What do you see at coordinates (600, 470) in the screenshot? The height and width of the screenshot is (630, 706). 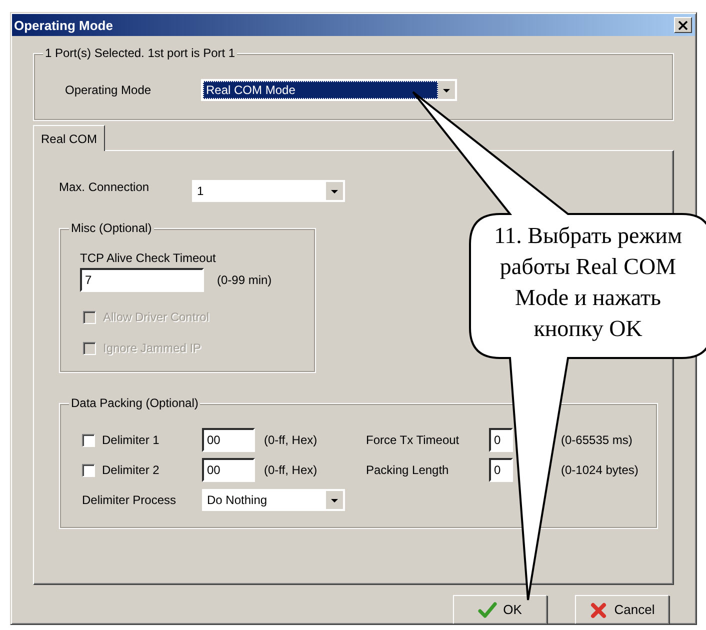 I see `range-hint: (0-1024 bytes)` at bounding box center [600, 470].